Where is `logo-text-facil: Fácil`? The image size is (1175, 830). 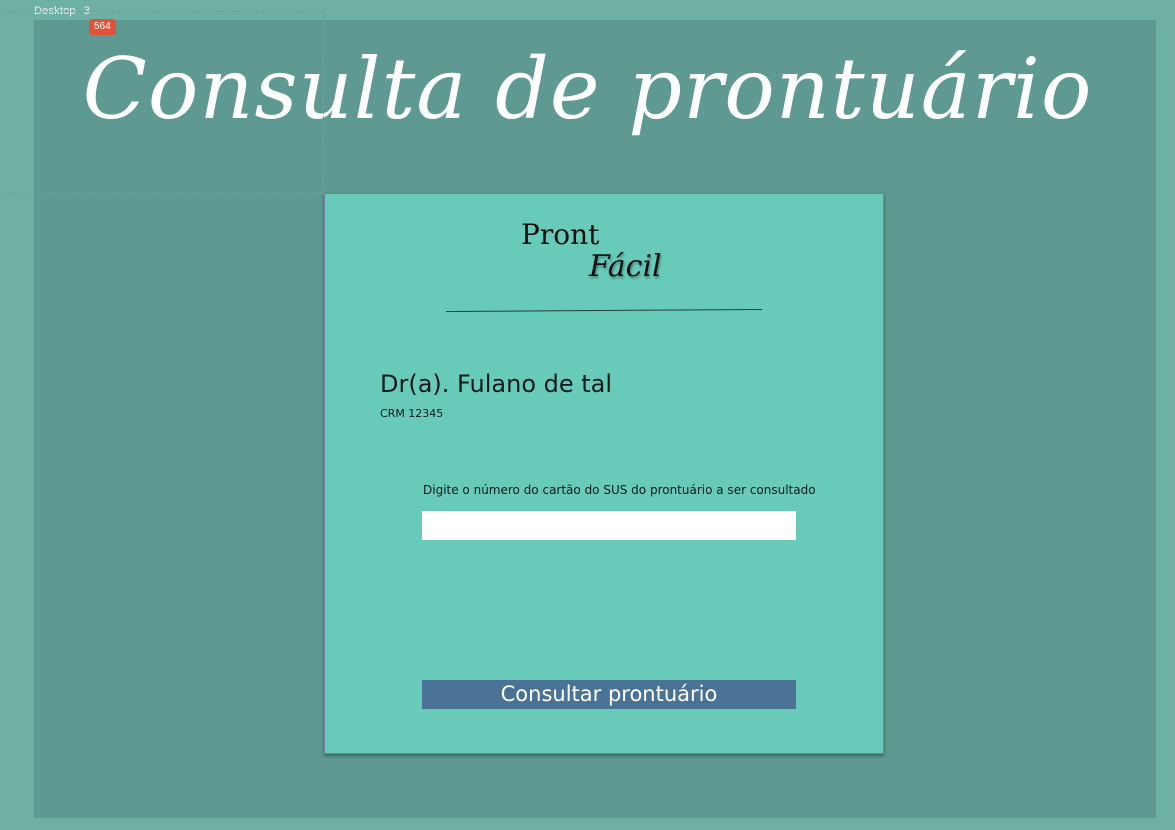 logo-text-facil: Fácil is located at coordinates (625, 266).